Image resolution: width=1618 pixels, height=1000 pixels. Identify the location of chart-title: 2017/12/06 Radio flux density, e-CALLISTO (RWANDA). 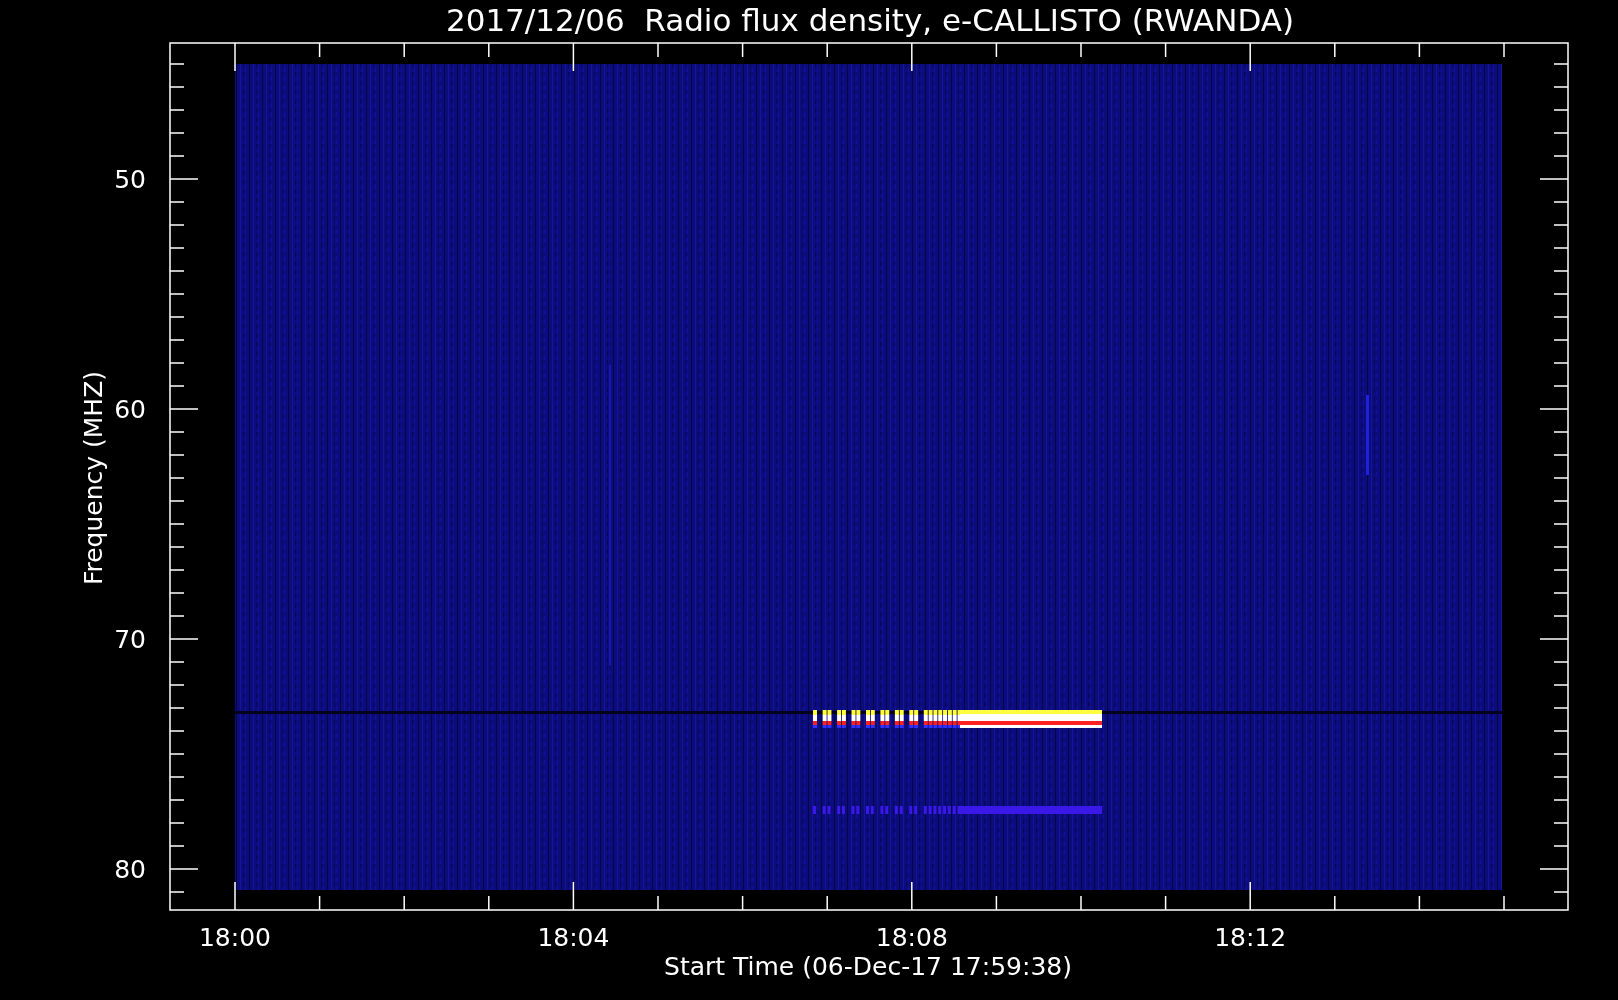
(870, 20).